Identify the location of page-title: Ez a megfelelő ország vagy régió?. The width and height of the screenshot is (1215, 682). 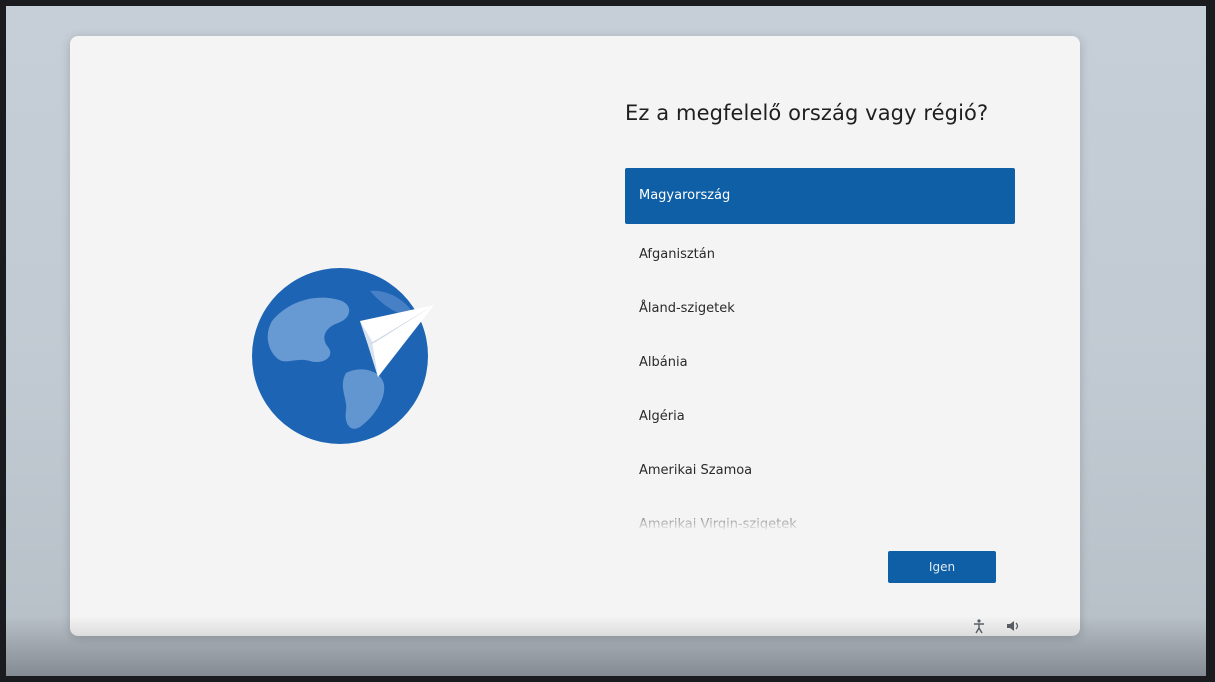
(807, 113).